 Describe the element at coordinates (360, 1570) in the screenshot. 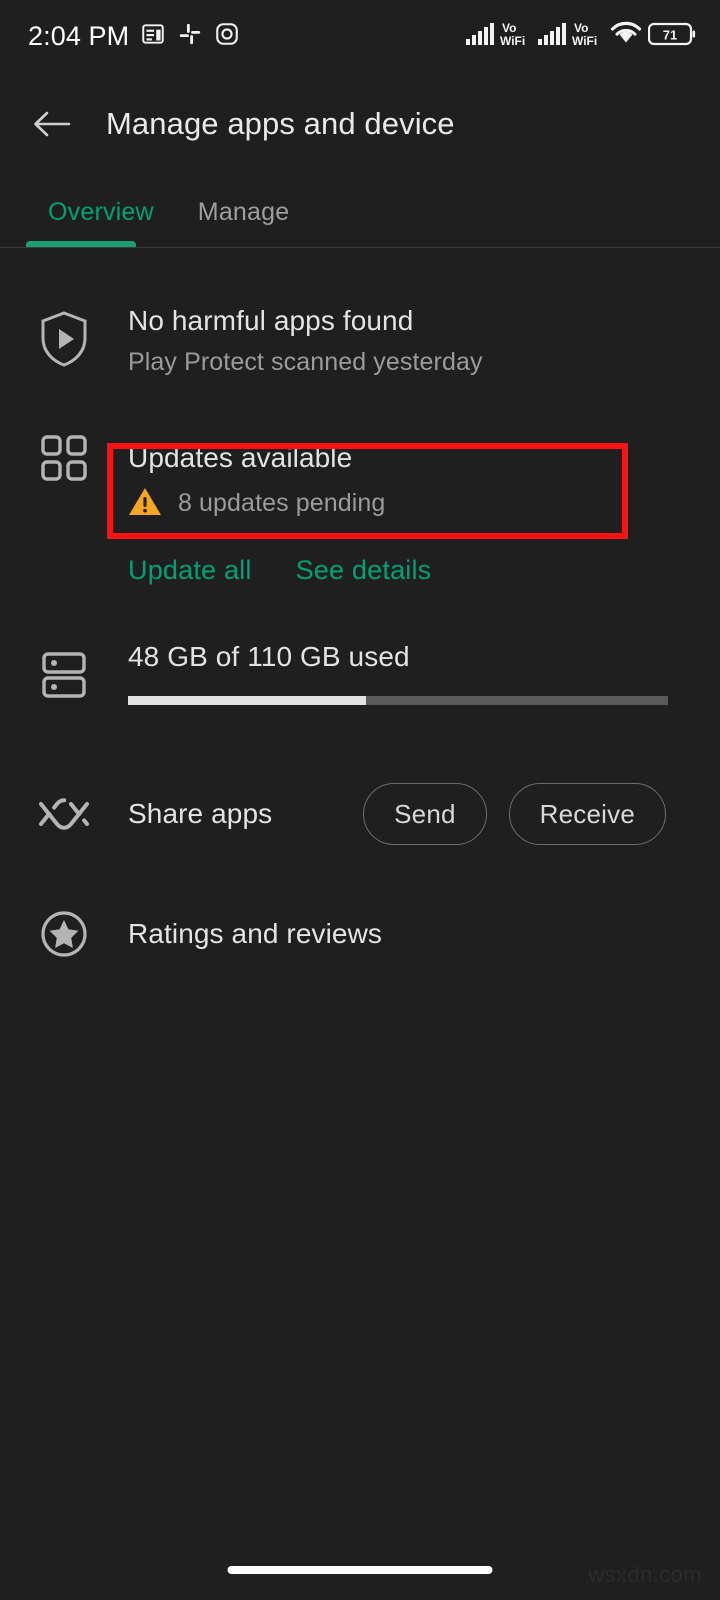

I see `home-indicator` at that location.